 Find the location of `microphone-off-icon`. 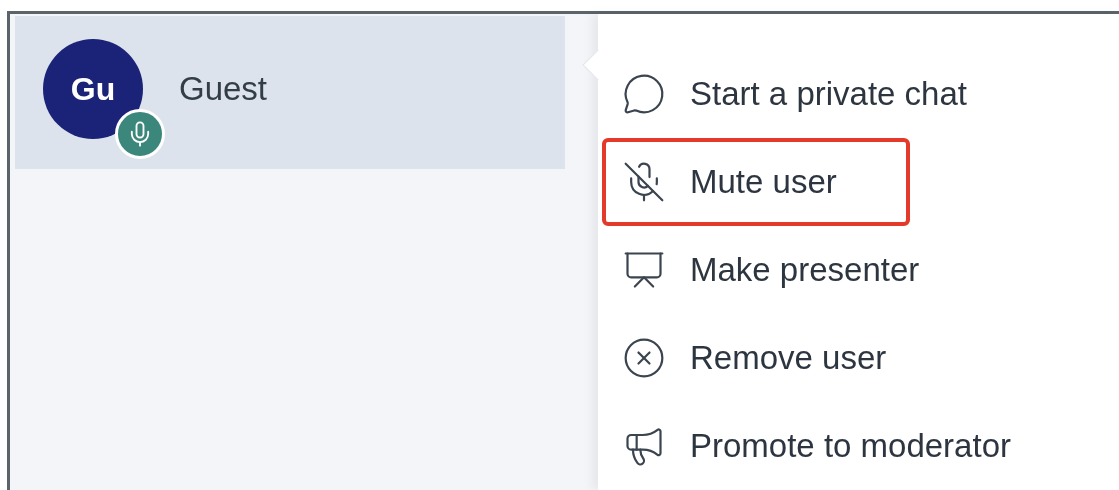

microphone-off-icon is located at coordinates (644, 182).